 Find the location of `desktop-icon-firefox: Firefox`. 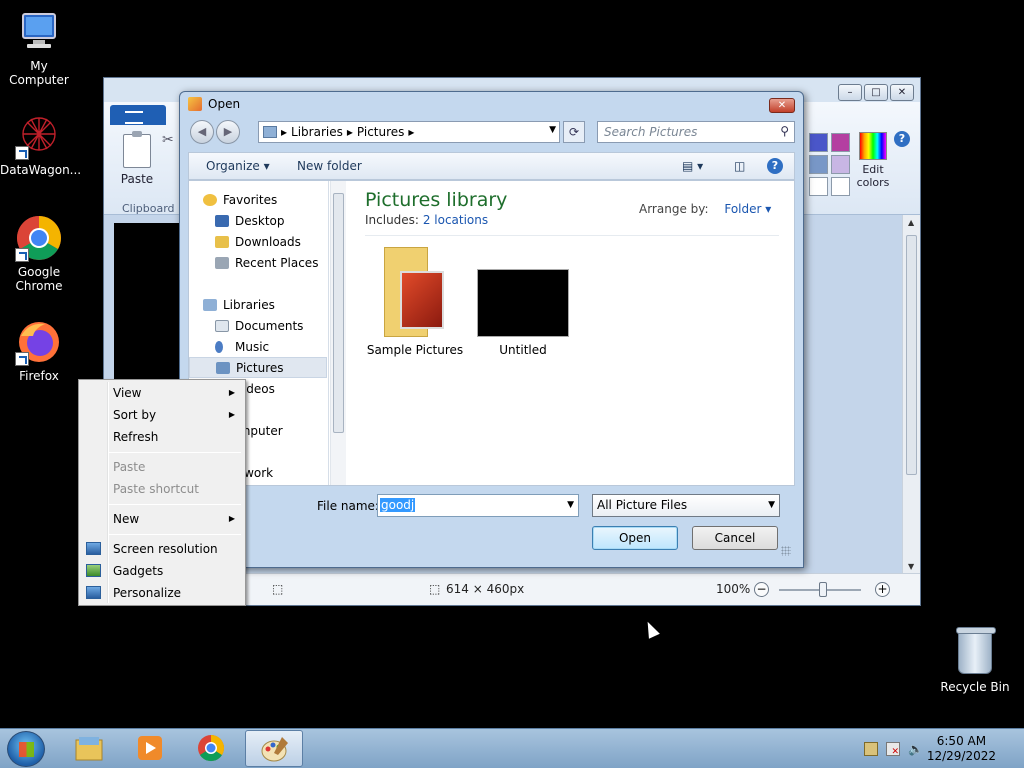

desktop-icon-firefox: Firefox is located at coordinates (39, 350).